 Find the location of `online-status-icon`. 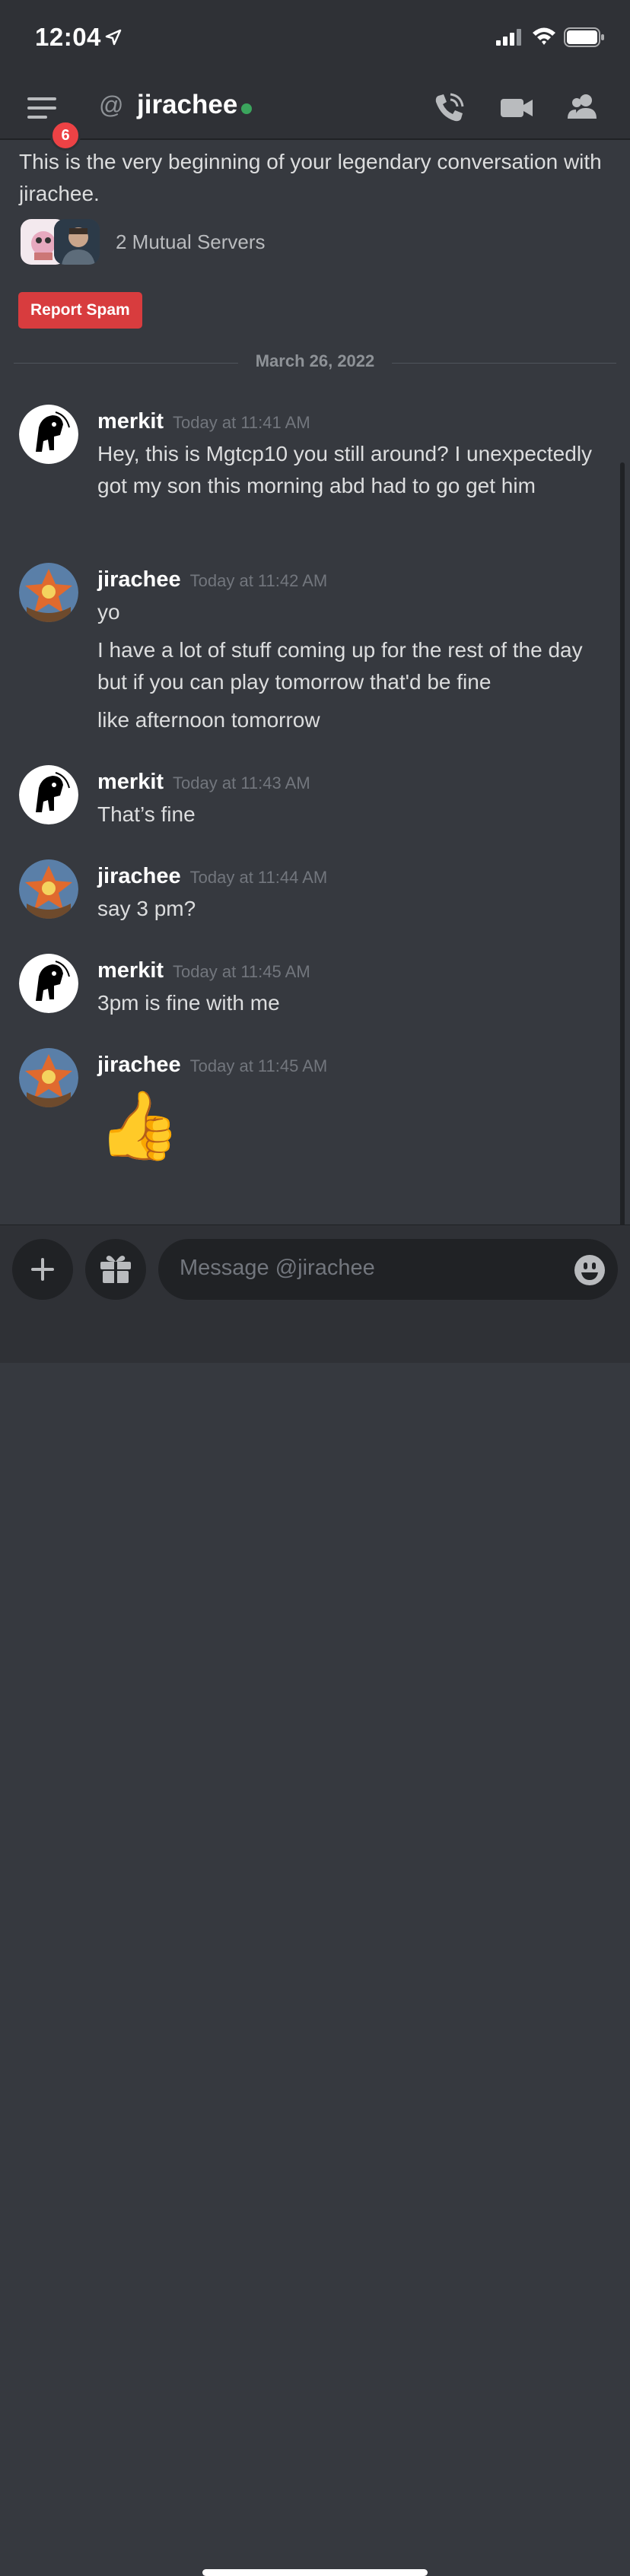

online-status-icon is located at coordinates (247, 108).